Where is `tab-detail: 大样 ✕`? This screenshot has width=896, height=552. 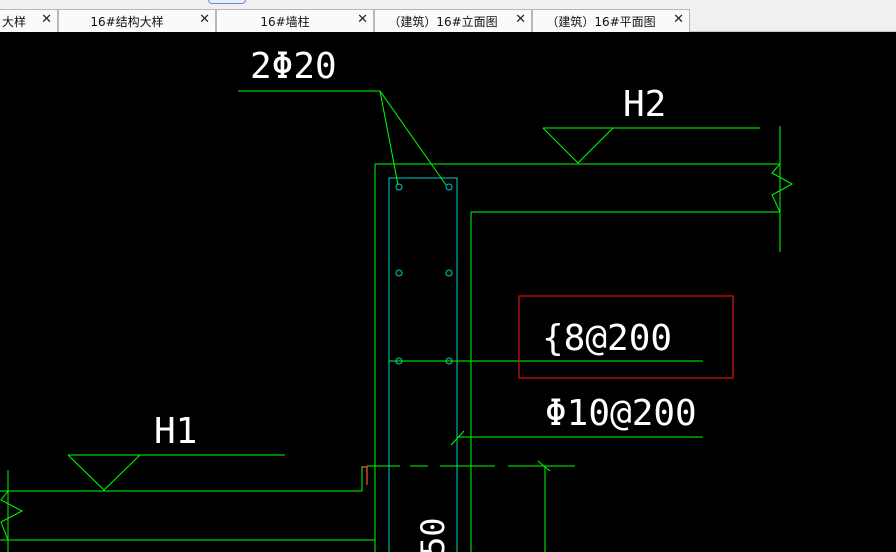 tab-detail: 大样 ✕ is located at coordinates (29, 20).